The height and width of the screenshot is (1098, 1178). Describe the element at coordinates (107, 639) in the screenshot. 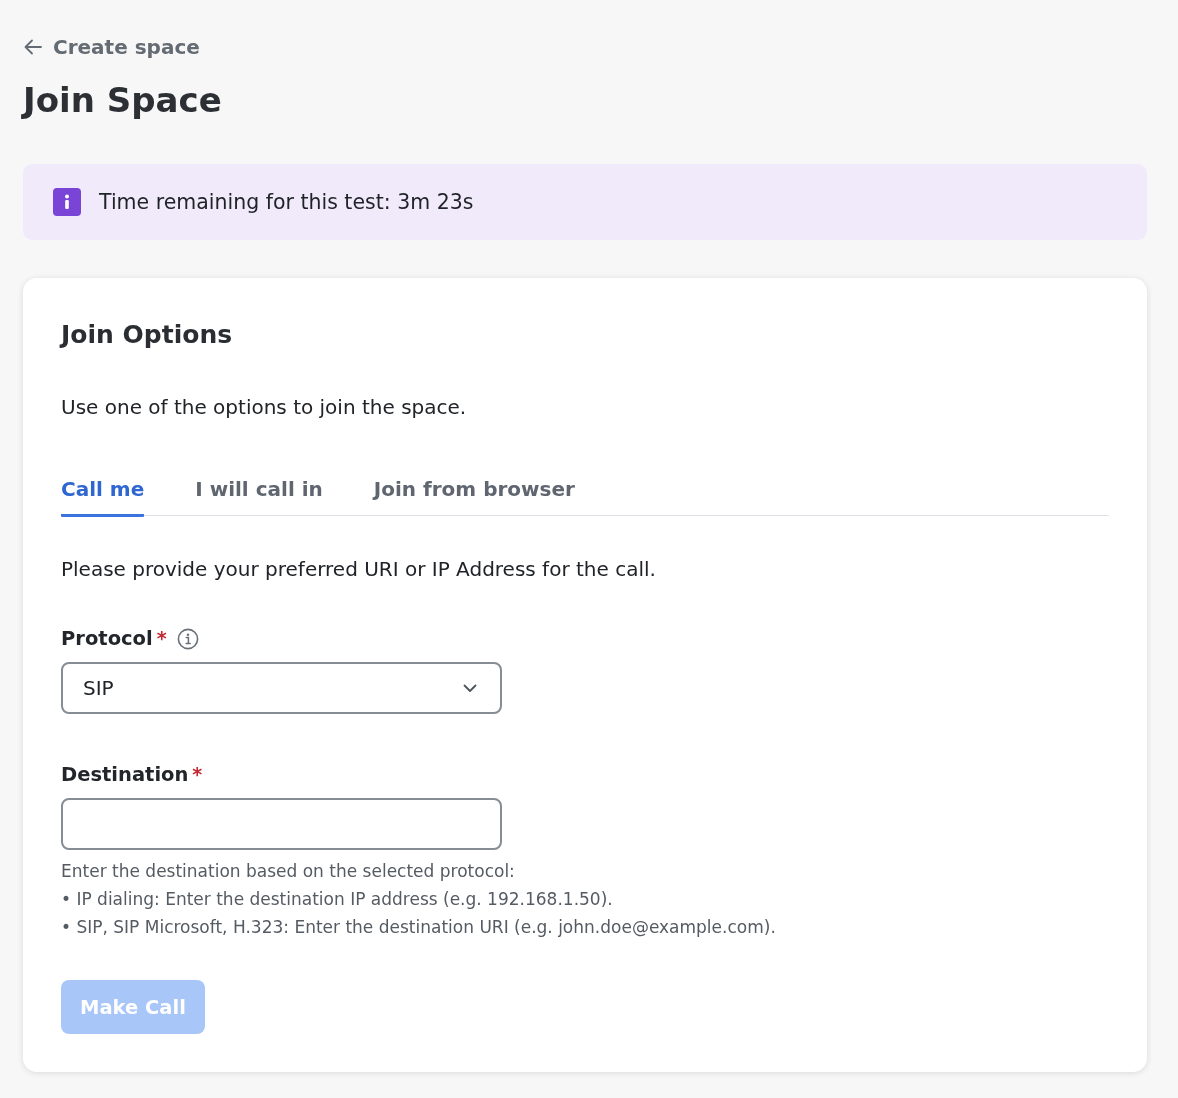

I see `field-label: Protocol` at that location.